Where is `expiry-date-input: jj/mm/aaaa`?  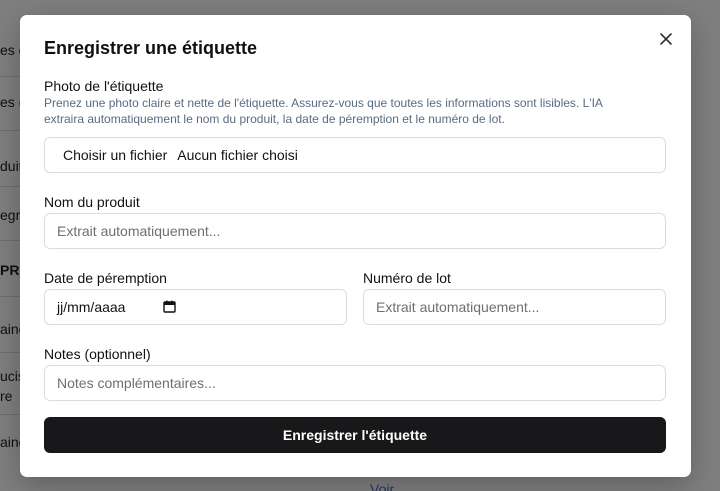 expiry-date-input: jj/mm/aaaa is located at coordinates (195, 307).